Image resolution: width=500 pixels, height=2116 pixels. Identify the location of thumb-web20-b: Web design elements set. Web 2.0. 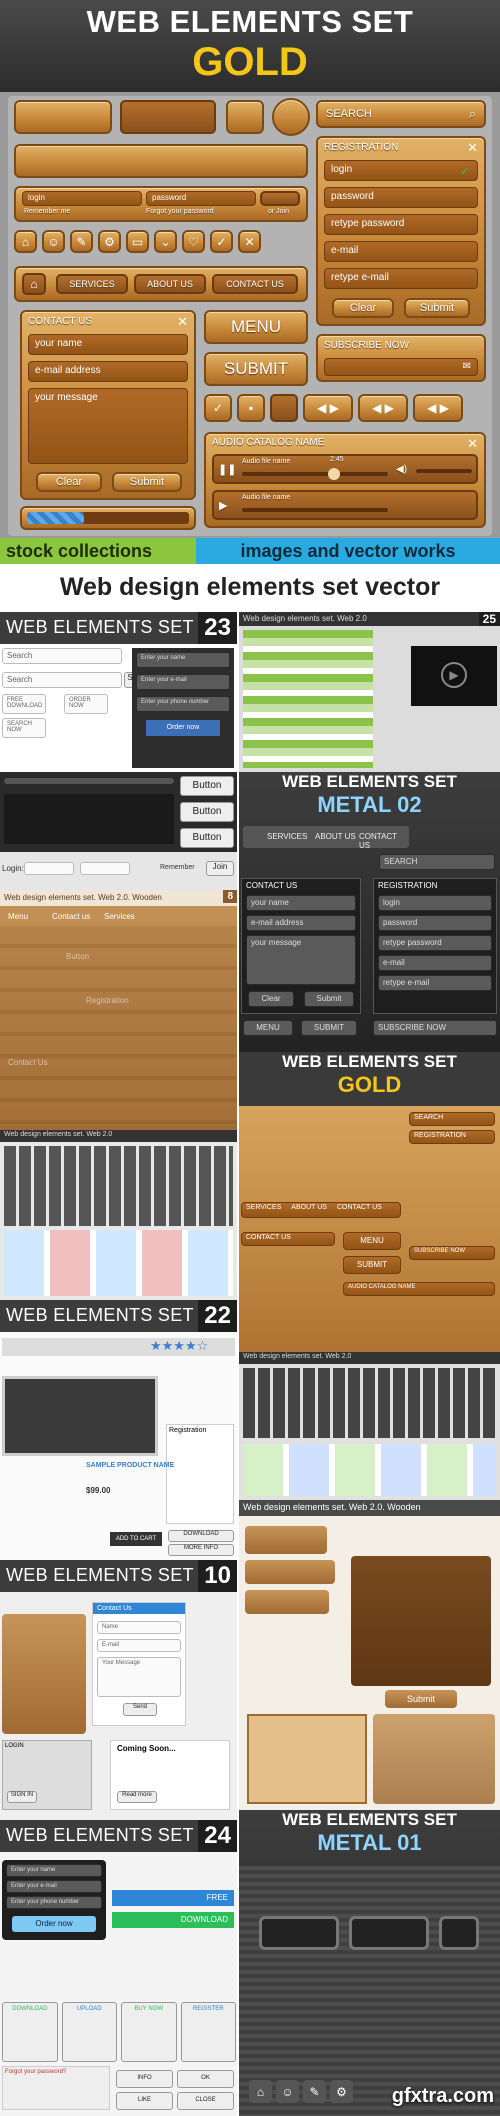
(369, 1426).